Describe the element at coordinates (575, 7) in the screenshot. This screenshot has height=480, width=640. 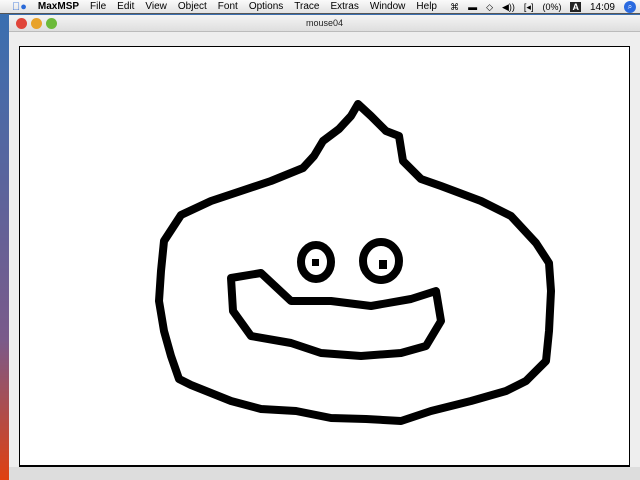
I see `input-menu: A` at that location.